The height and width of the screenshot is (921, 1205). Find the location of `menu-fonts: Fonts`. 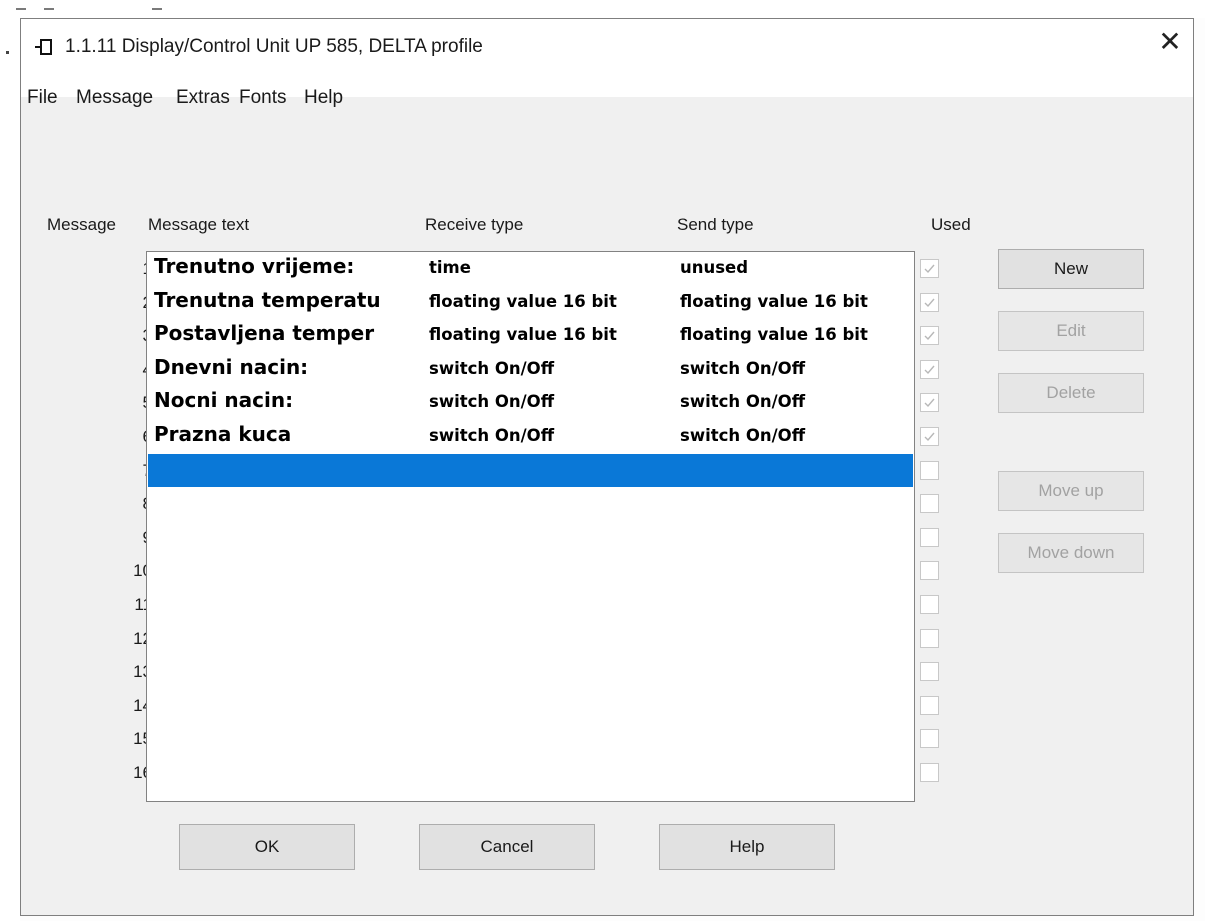

menu-fonts: Fonts is located at coordinates (263, 98).